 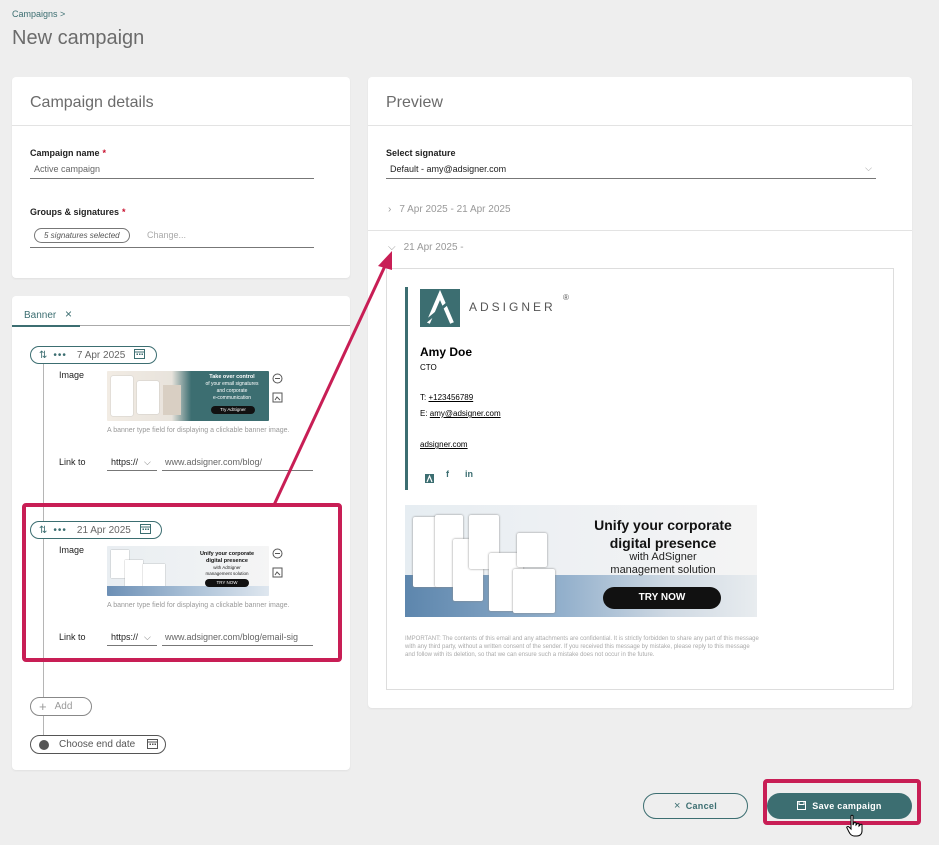 What do you see at coordinates (802, 806) in the screenshot?
I see `save-icon` at bounding box center [802, 806].